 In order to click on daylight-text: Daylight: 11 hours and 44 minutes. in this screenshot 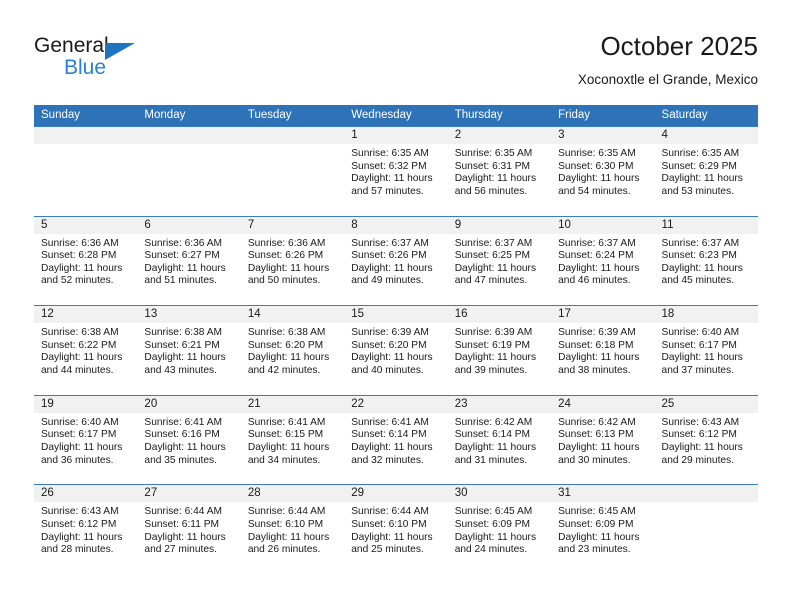, I will do `click(82, 364)`.